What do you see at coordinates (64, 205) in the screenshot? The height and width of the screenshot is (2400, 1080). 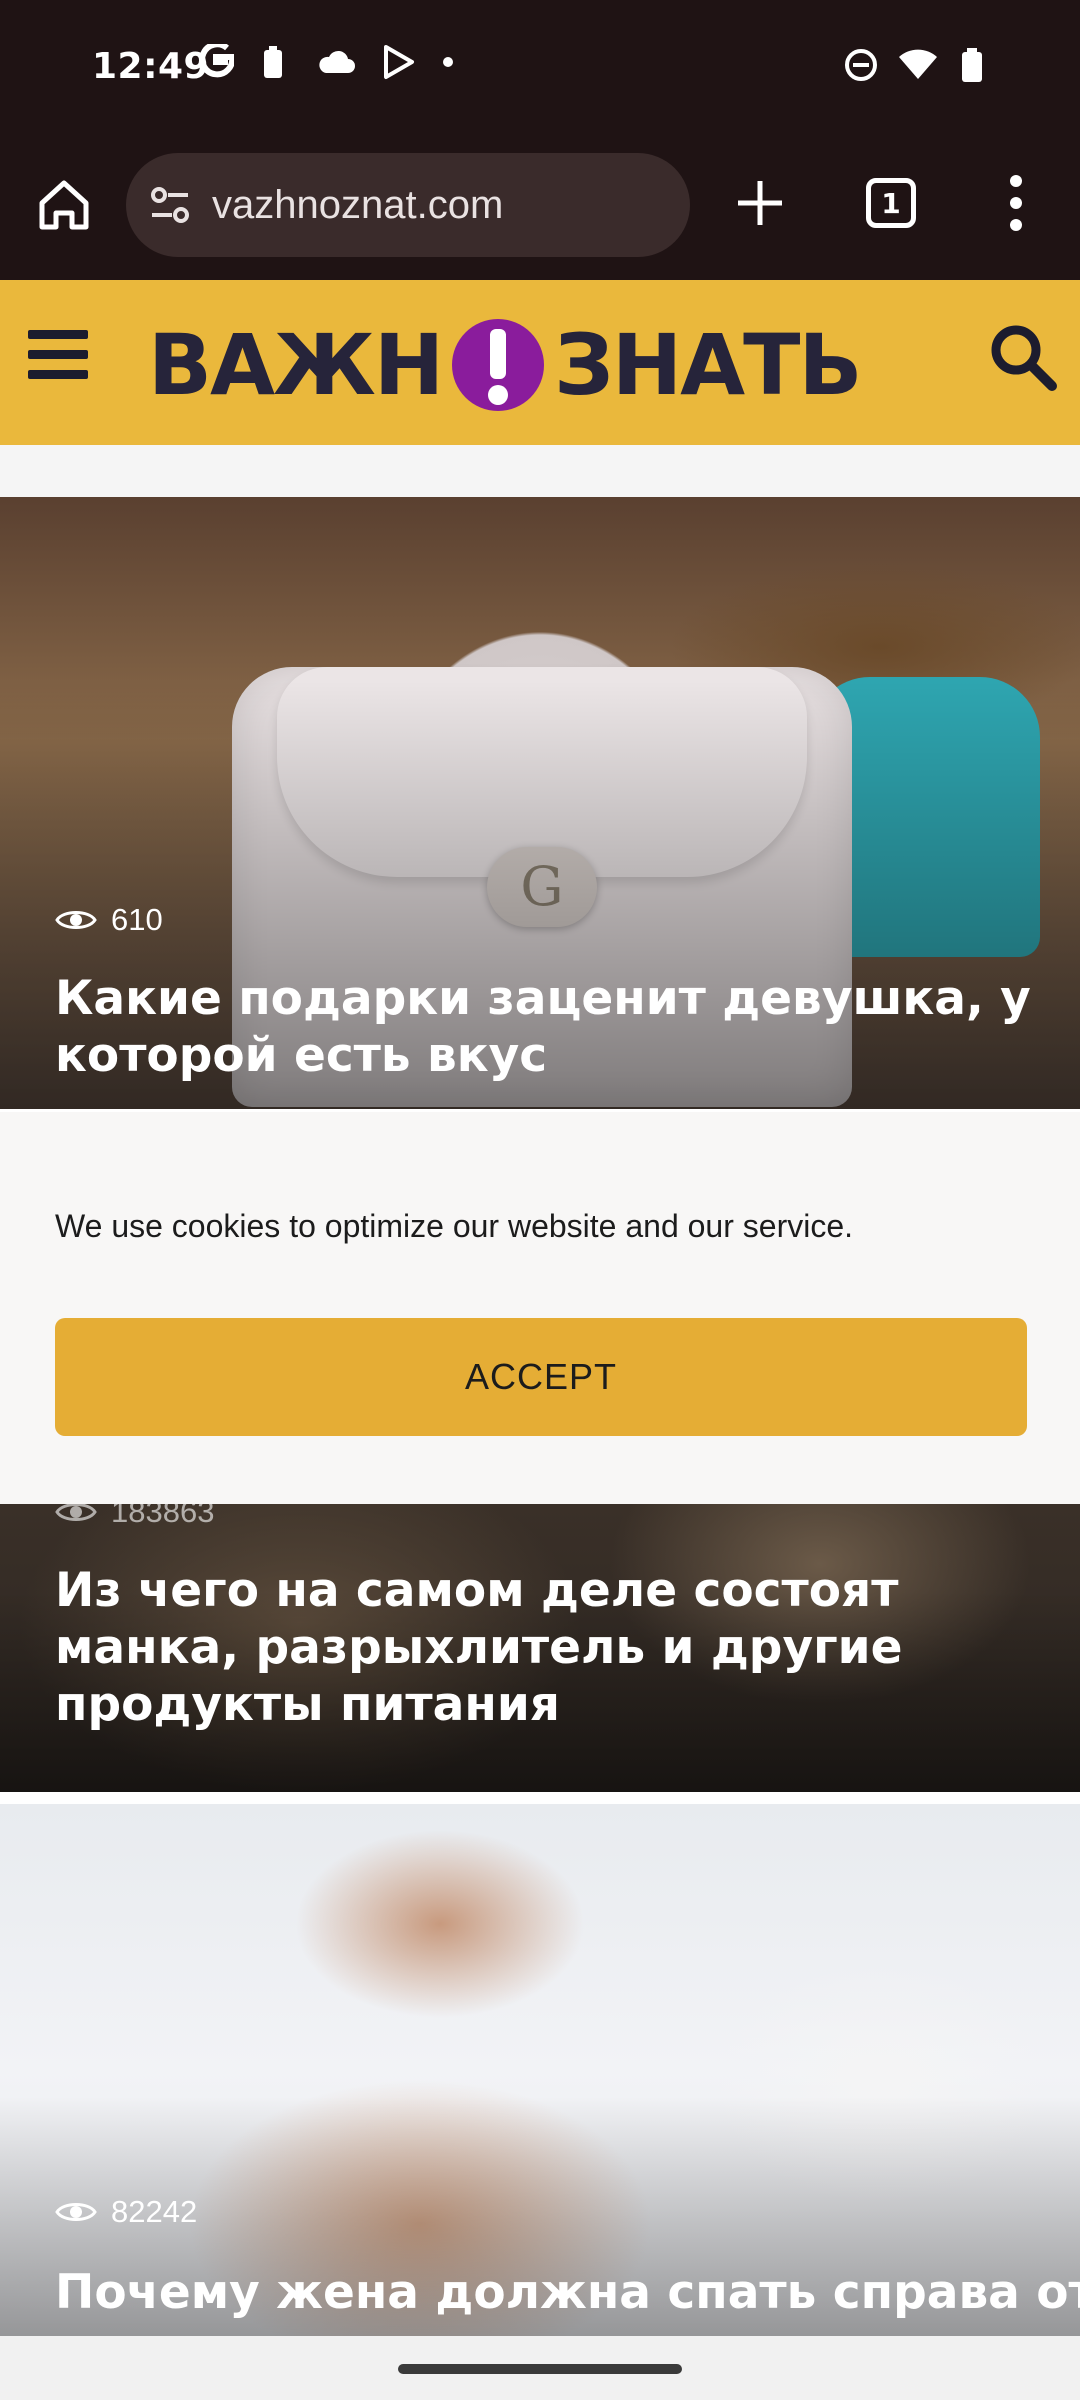 I see `home-icon` at bounding box center [64, 205].